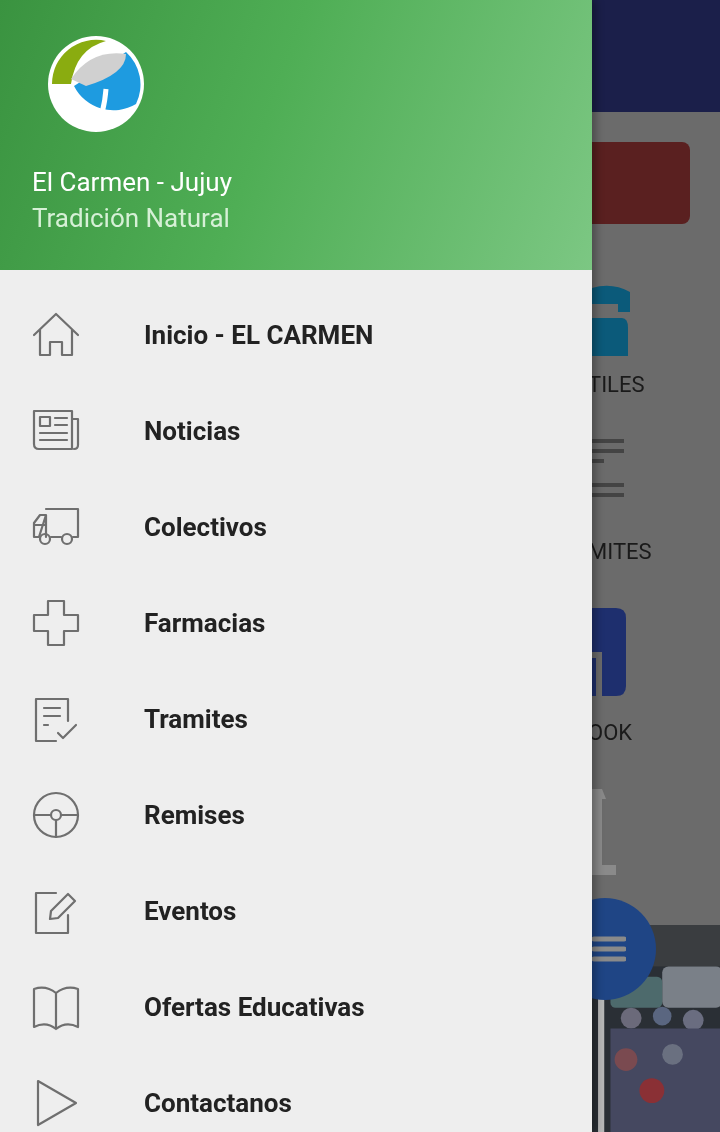  What do you see at coordinates (132, 182) in the screenshot?
I see `drawer-title: El Carmen - Jujuy` at bounding box center [132, 182].